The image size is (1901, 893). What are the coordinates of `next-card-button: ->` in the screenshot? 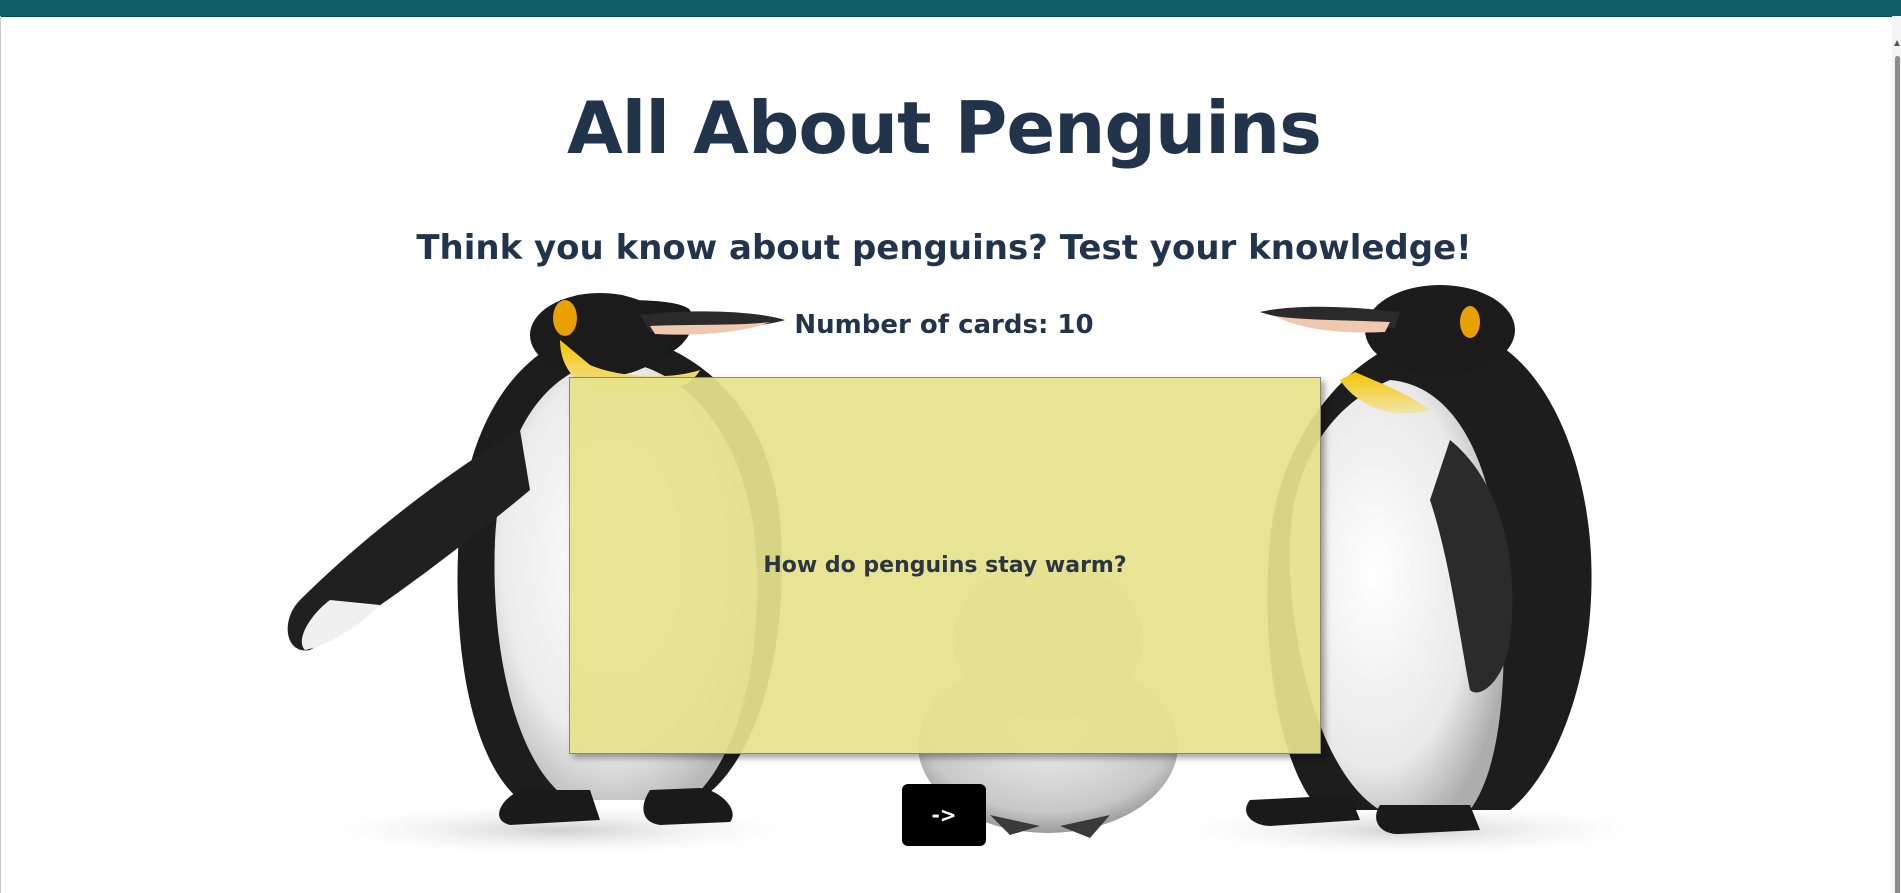 It's located at (944, 815).